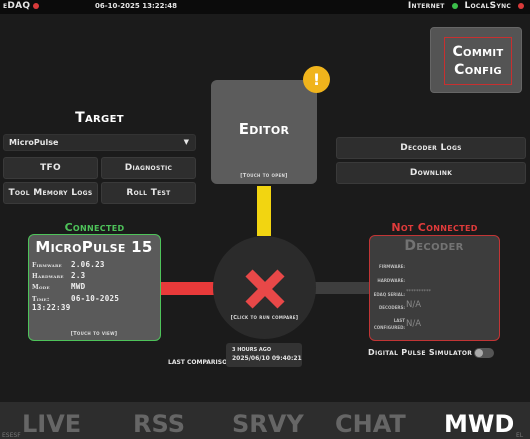  What do you see at coordinates (17, 6) in the screenshot?
I see `brand-label: eDAQ` at bounding box center [17, 6].